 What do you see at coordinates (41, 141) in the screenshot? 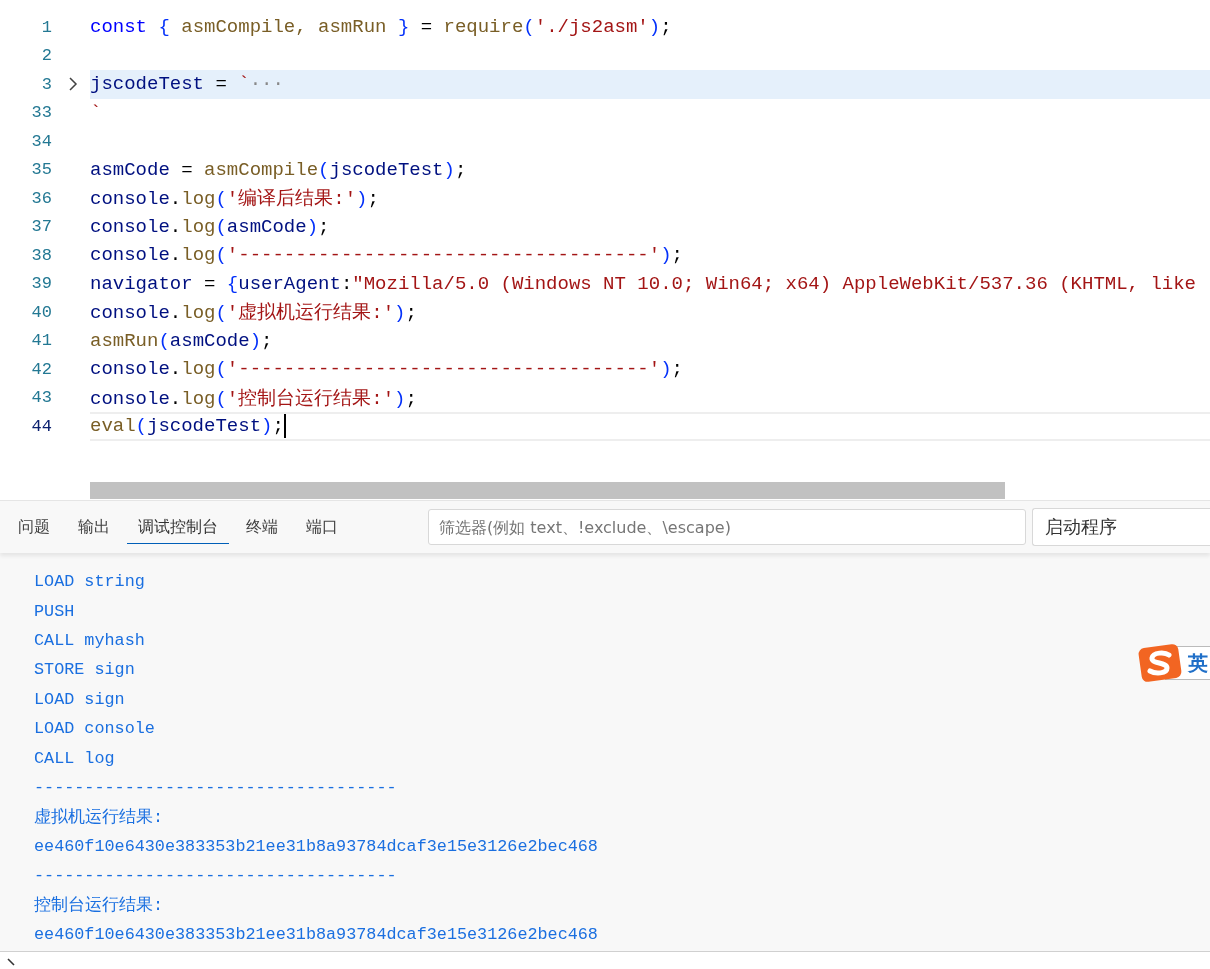
I see `line-number: 34` at bounding box center [41, 141].